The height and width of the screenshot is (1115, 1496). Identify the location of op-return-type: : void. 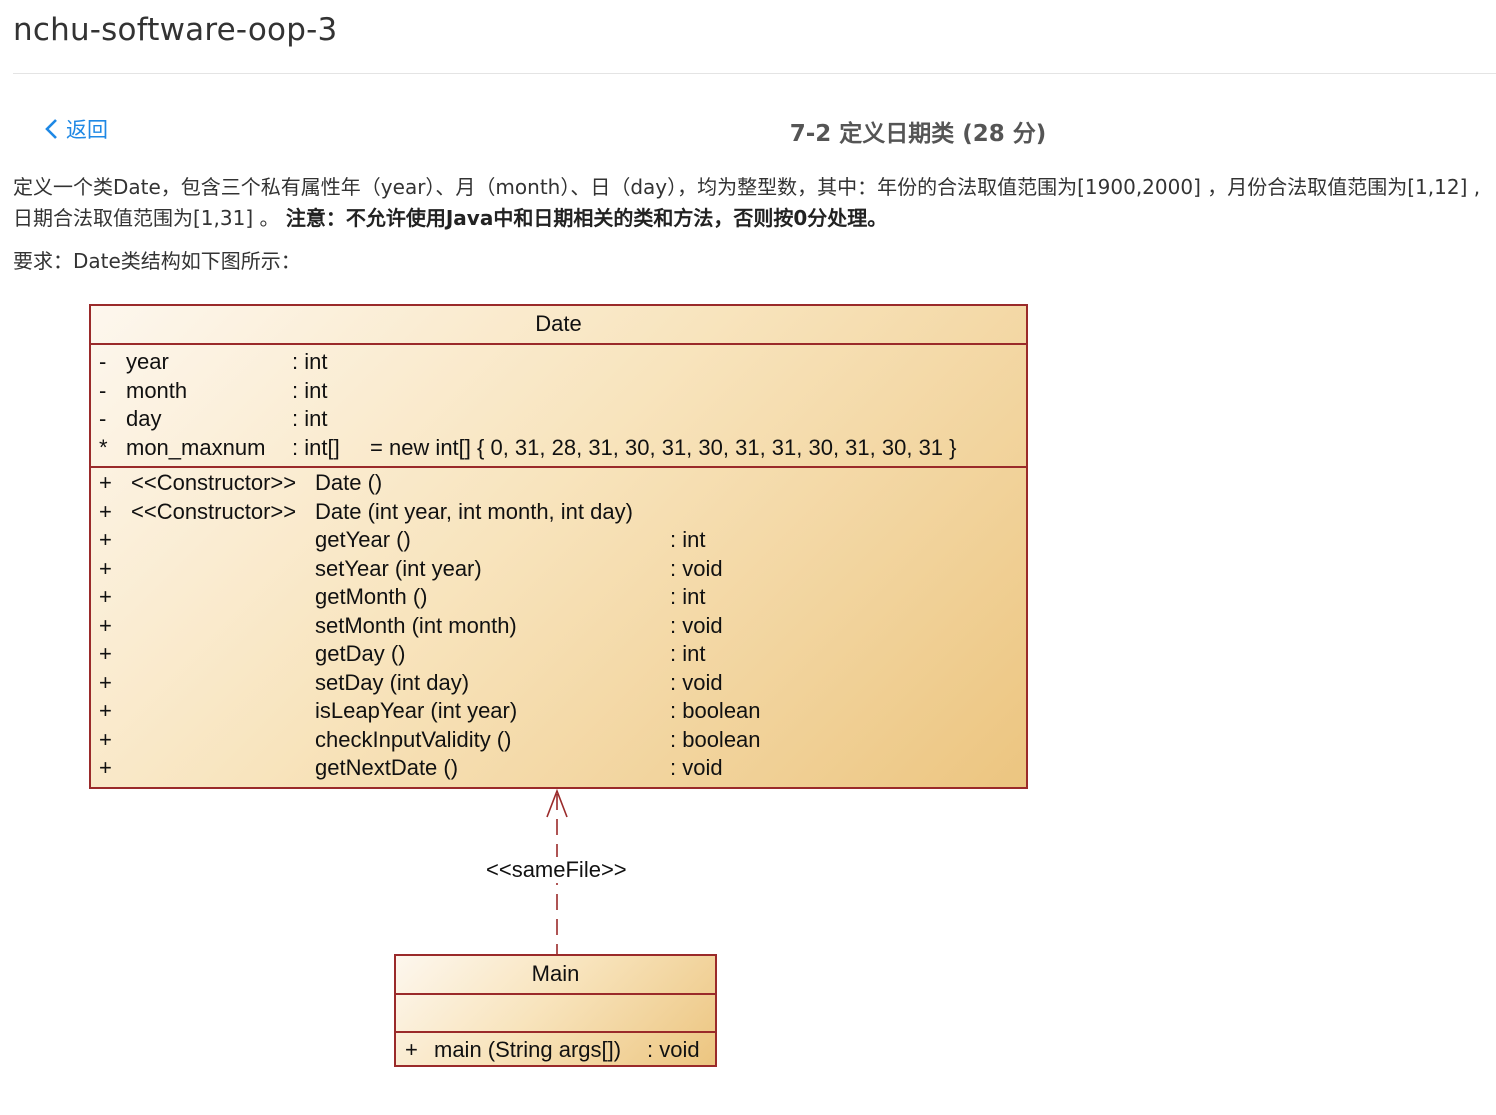
(673, 1049).